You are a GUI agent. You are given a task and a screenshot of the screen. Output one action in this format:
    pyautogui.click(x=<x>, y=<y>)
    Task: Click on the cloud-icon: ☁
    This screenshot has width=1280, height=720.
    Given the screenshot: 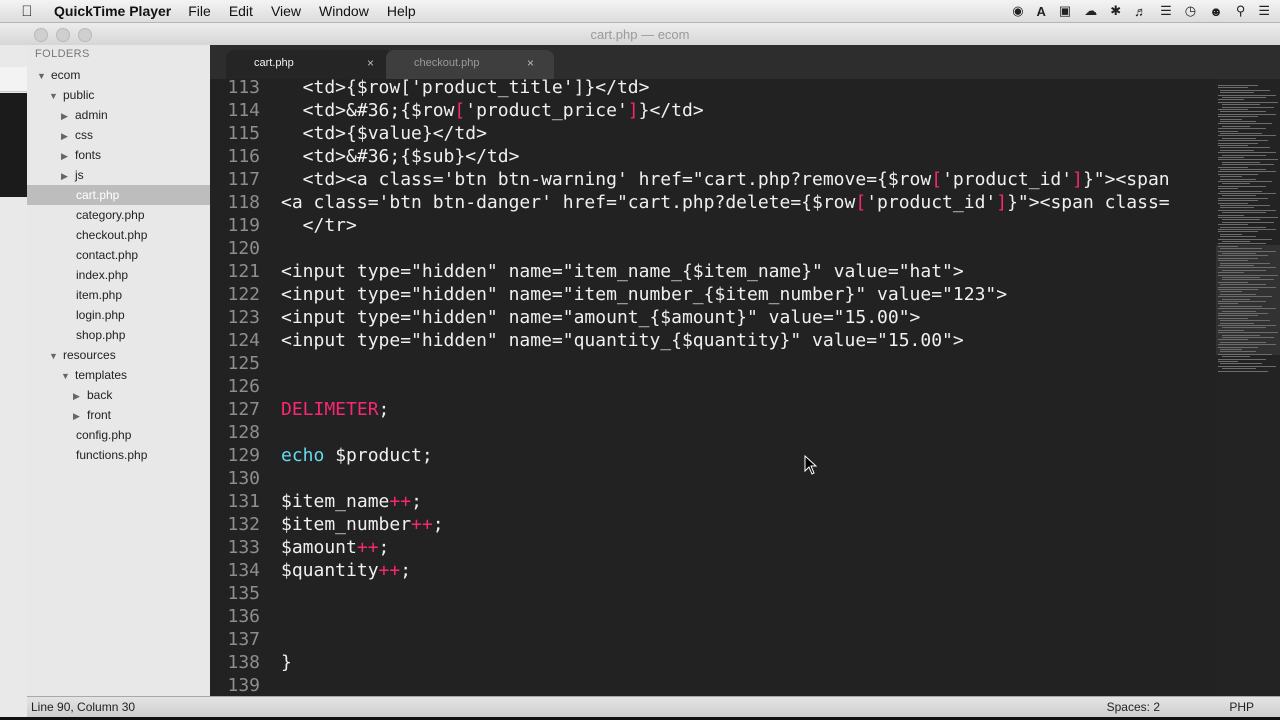 What is the action you would take?
    pyautogui.click(x=1090, y=11)
    